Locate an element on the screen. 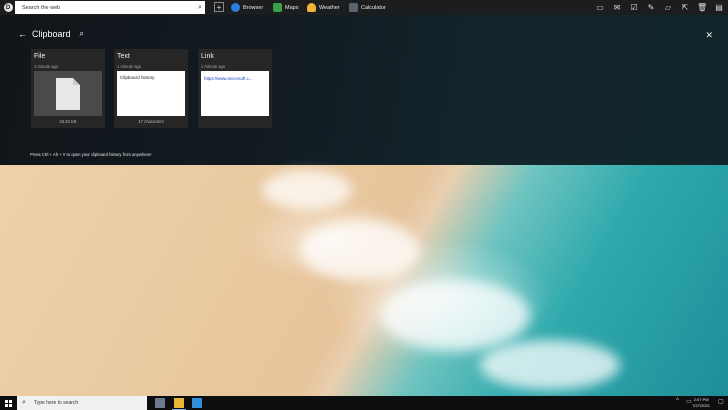  mail-icon is located at coordinates (197, 403).